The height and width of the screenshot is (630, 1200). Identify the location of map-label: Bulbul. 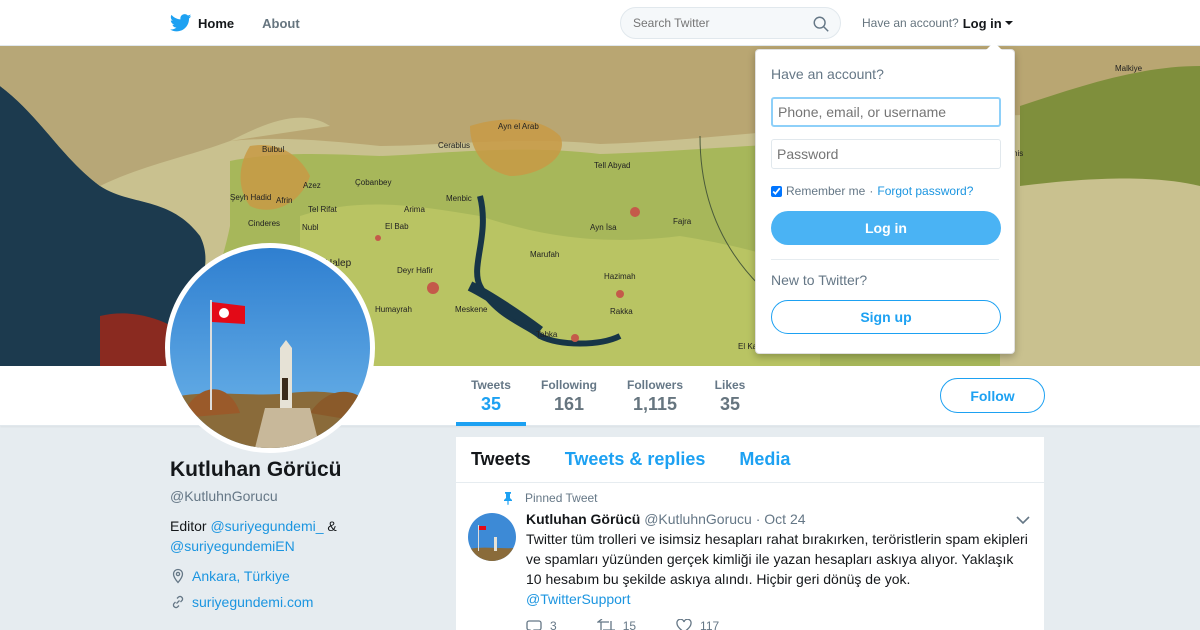
(273, 149).